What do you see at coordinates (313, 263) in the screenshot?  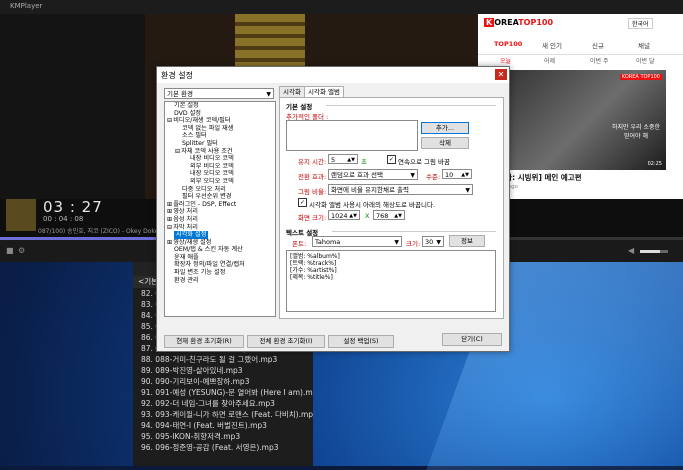 I see `template-line: [트랙: %track%]` at bounding box center [313, 263].